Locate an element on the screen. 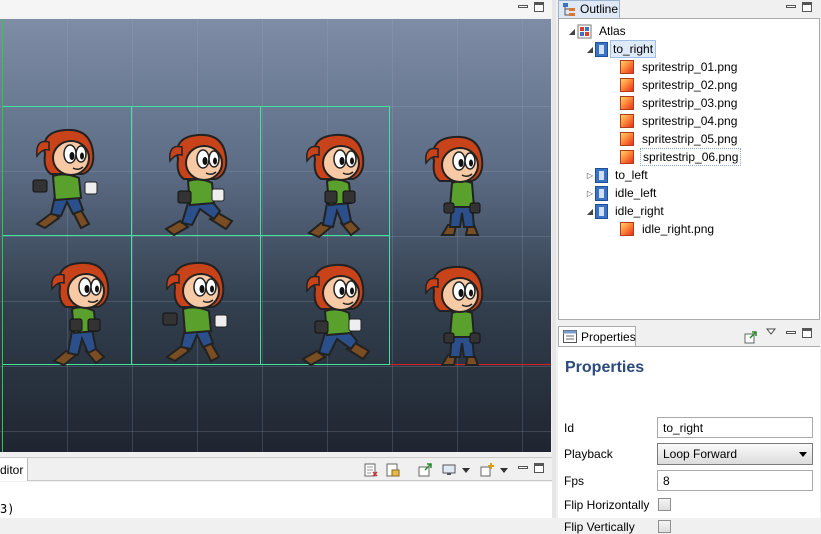  new-console-icon is located at coordinates (487, 470).